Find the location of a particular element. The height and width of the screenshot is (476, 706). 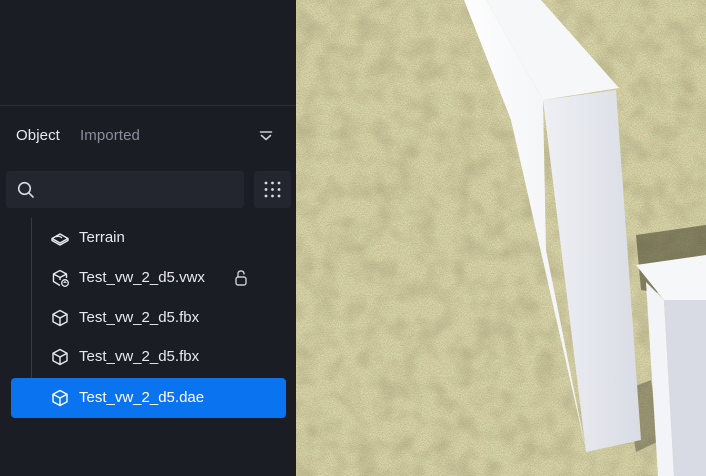

grid-icon is located at coordinates (272, 189).